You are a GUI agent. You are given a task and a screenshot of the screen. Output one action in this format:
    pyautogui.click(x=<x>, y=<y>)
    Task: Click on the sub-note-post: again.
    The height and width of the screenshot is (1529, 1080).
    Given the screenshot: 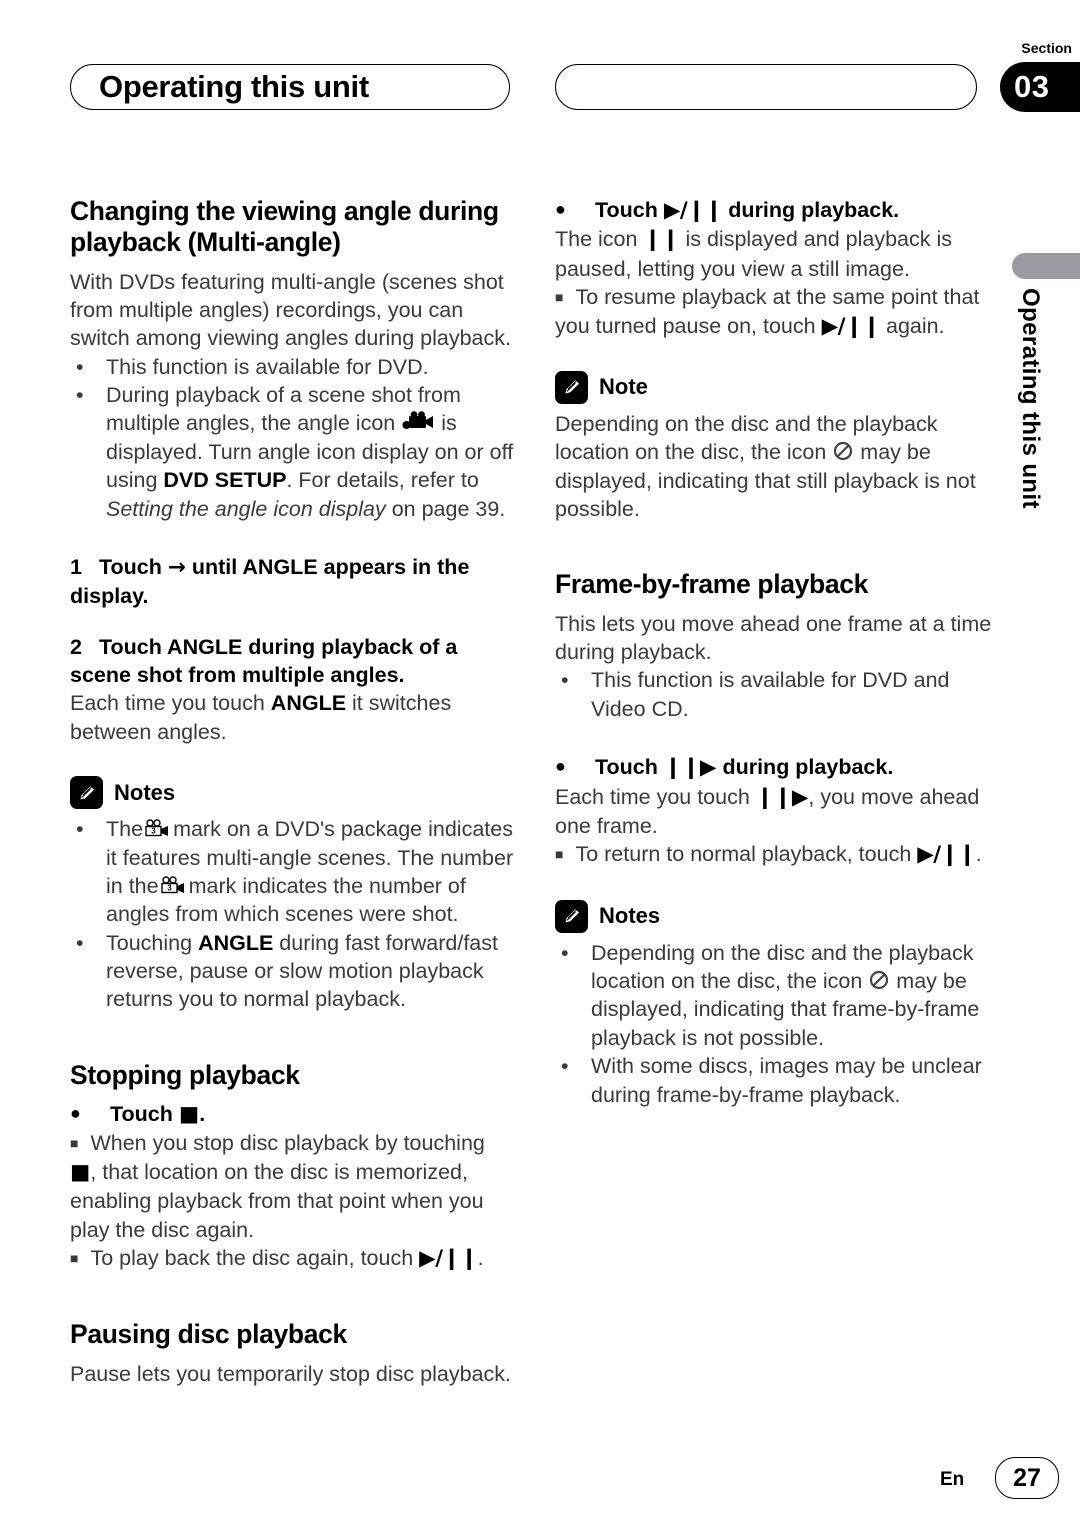 What is the action you would take?
    pyautogui.click(x=915, y=325)
    